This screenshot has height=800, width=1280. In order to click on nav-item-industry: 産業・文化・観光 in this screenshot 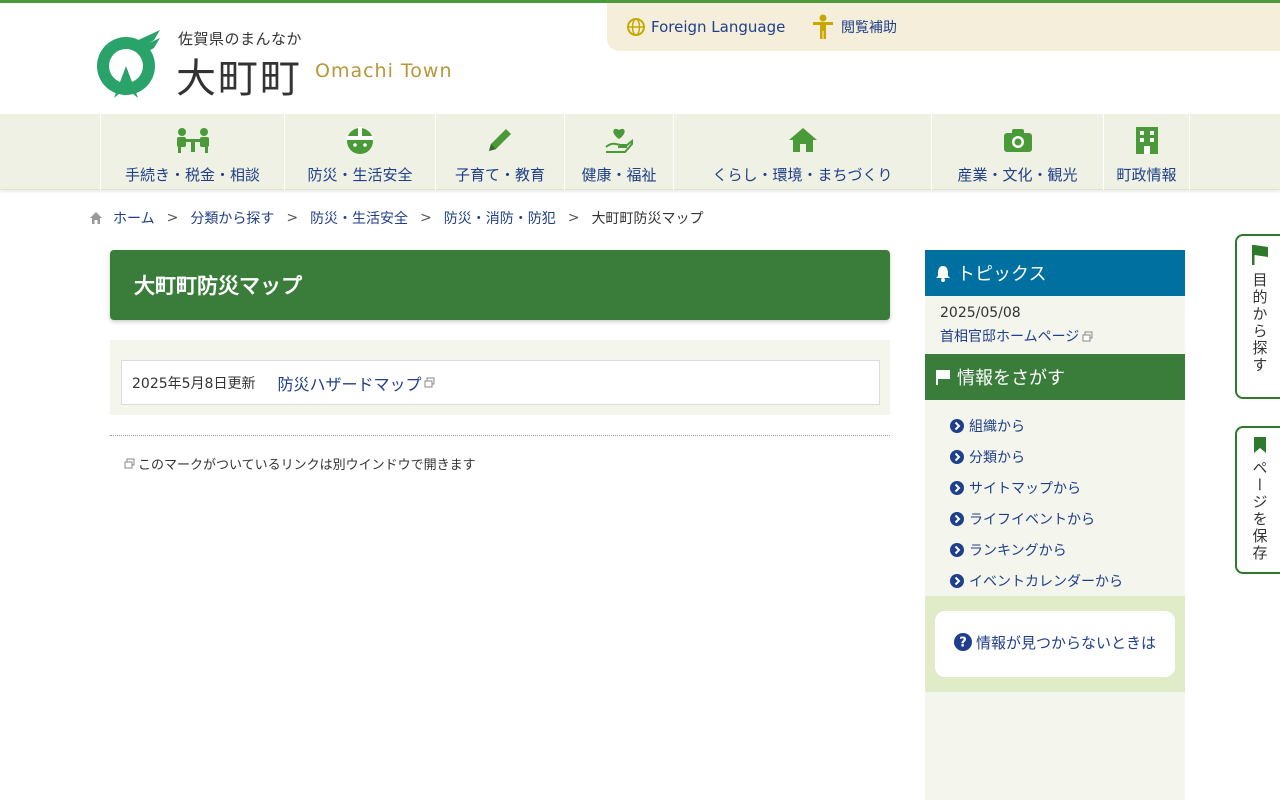, I will do `click(1017, 152)`.